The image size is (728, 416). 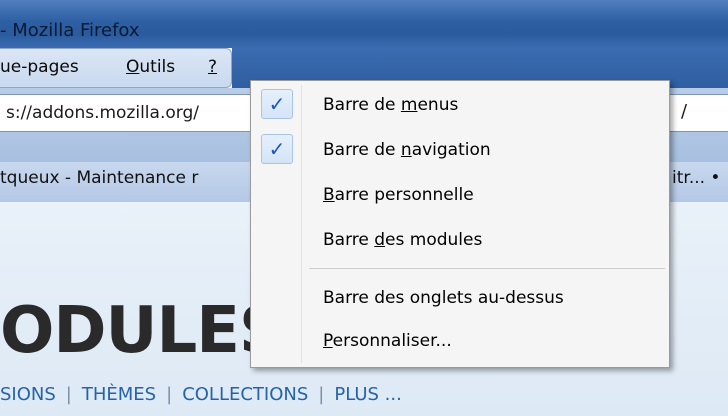 I want to click on label-part: avigation, so click(x=451, y=150).